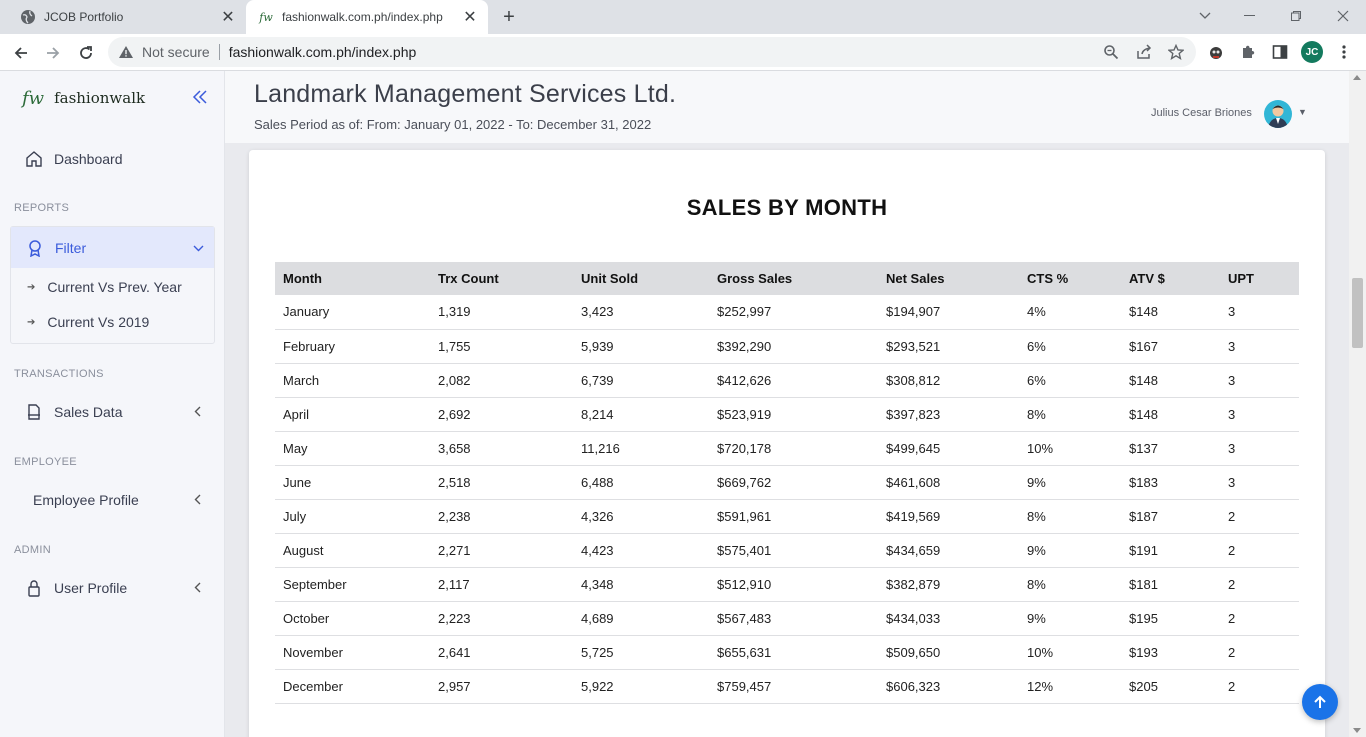  Describe the element at coordinates (1170, 584) in the screenshot. I see `table-cell: $181` at that location.